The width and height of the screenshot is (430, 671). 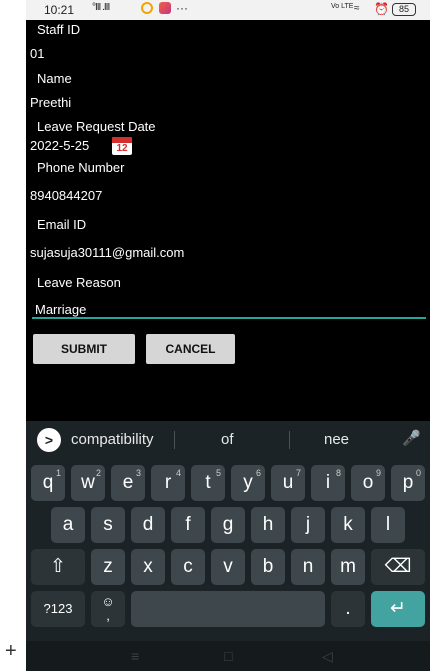 What do you see at coordinates (368, 483) in the screenshot?
I see `key-o: o9` at bounding box center [368, 483].